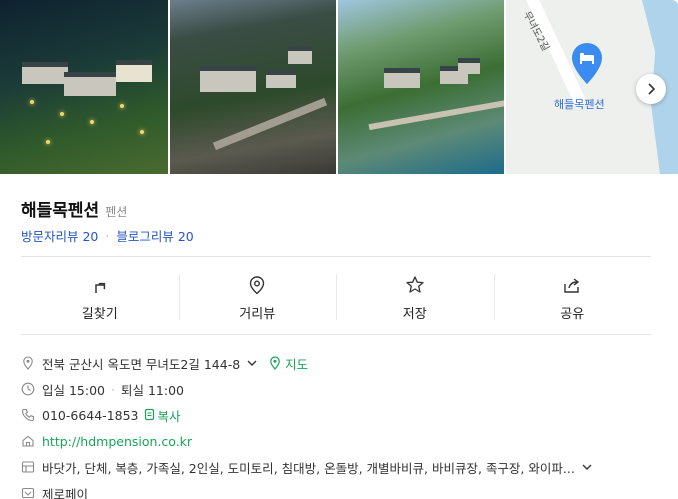  What do you see at coordinates (257, 298) in the screenshot?
I see `street-view-button: 거리뷰` at bounding box center [257, 298].